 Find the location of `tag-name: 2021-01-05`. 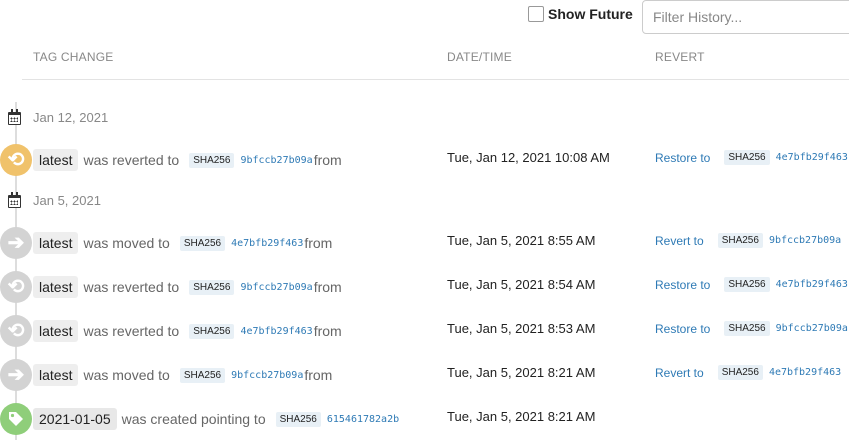

tag-name: 2021-01-05 is located at coordinates (75, 419).